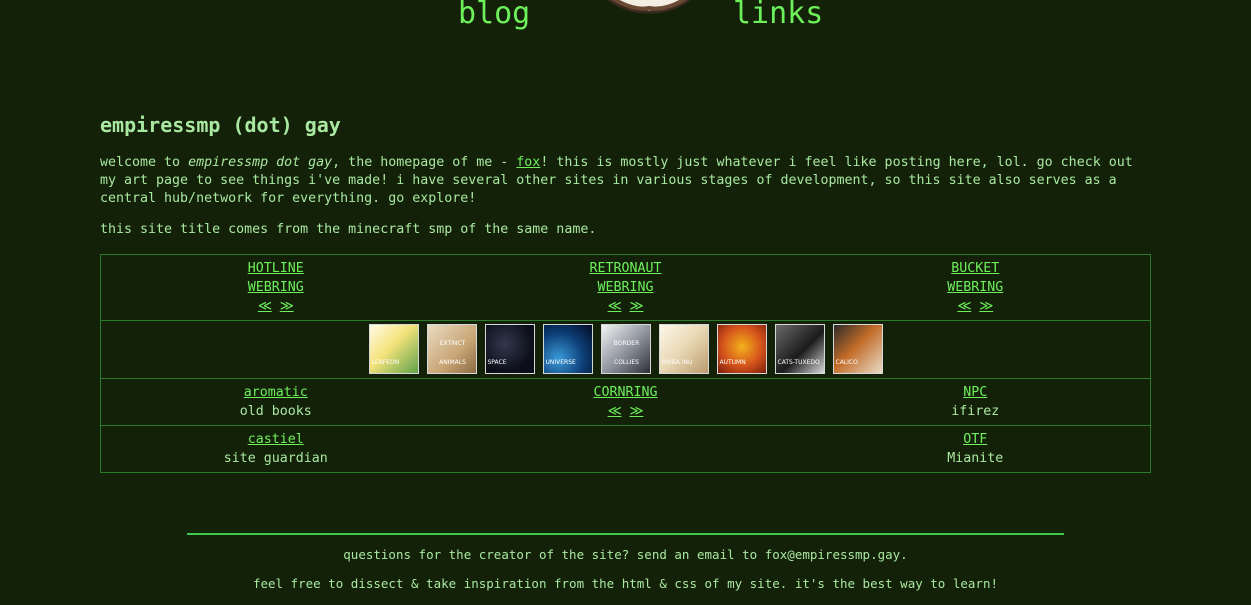  I want to click on webring-row: castiel site guardian OTF Mianite, so click(625, 449).